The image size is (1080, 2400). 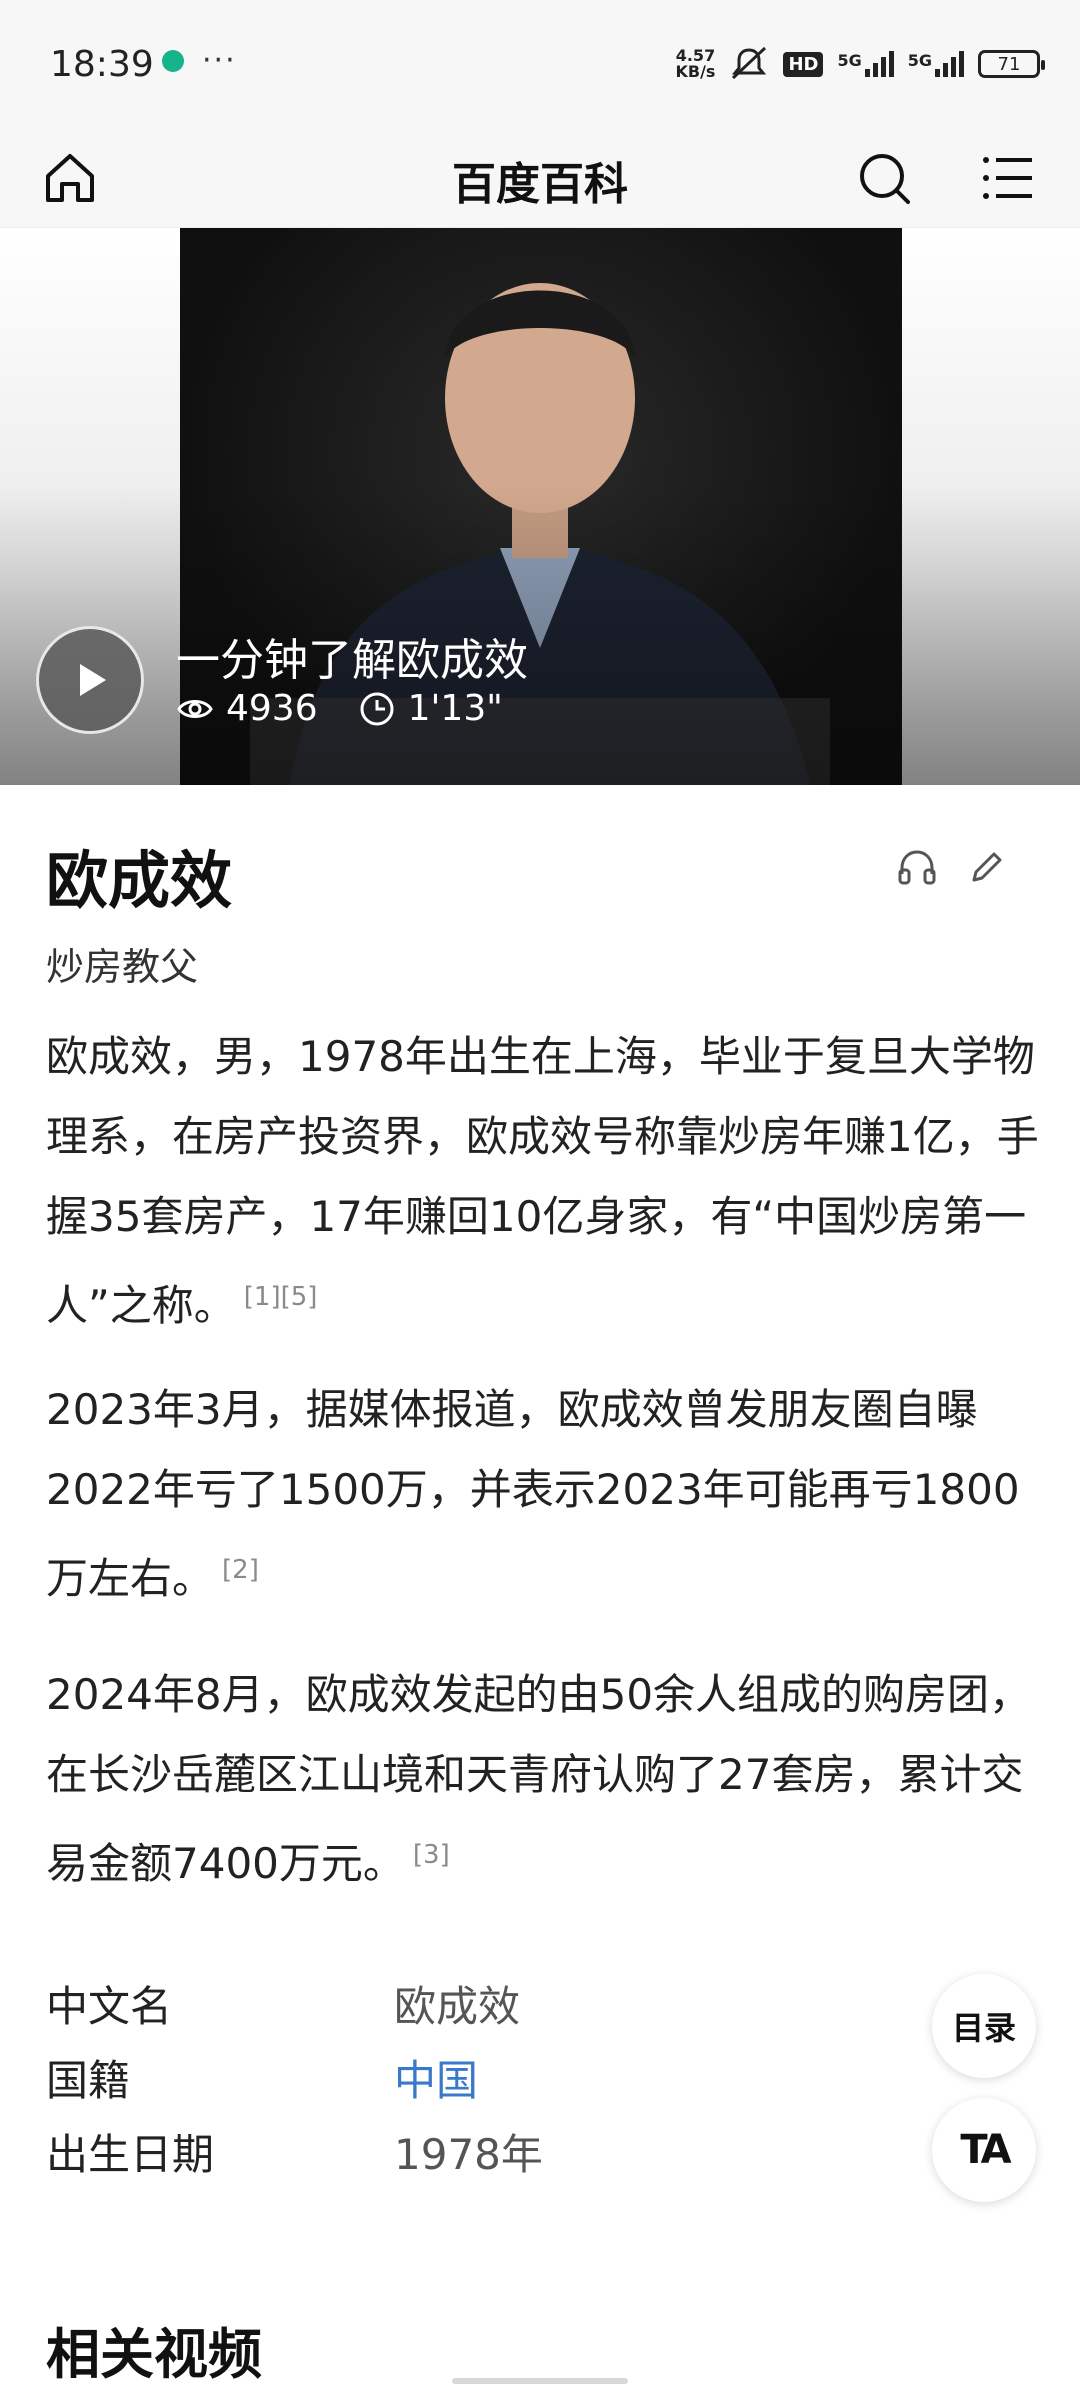 What do you see at coordinates (803, 64) in the screenshot?
I see `hd-voice-icon: HD` at bounding box center [803, 64].